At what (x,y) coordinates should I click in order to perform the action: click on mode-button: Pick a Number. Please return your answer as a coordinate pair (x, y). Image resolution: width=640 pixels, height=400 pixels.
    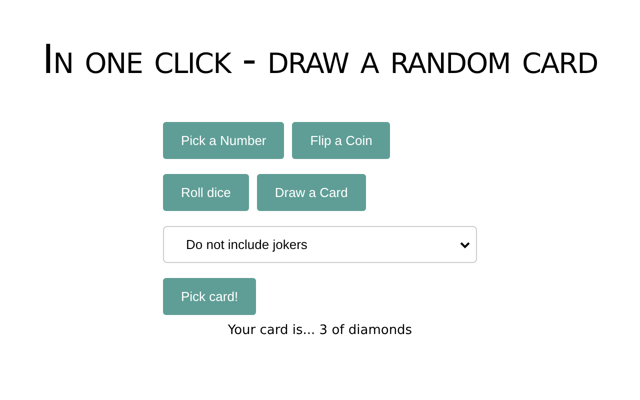
    Looking at the image, I should click on (223, 140).